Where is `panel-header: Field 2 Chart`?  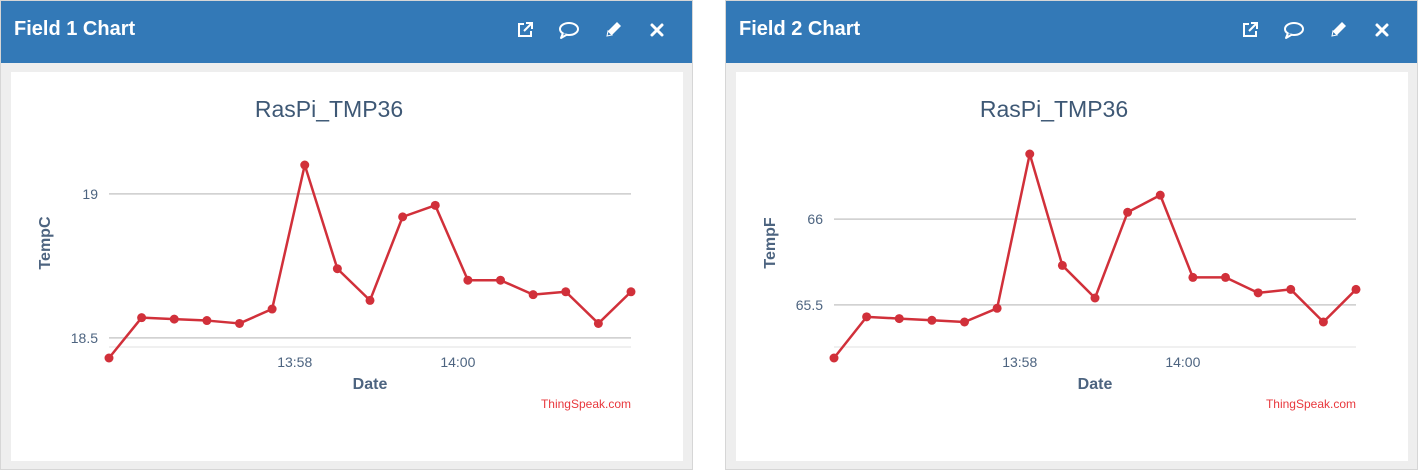 panel-header: Field 2 Chart is located at coordinates (1071, 32).